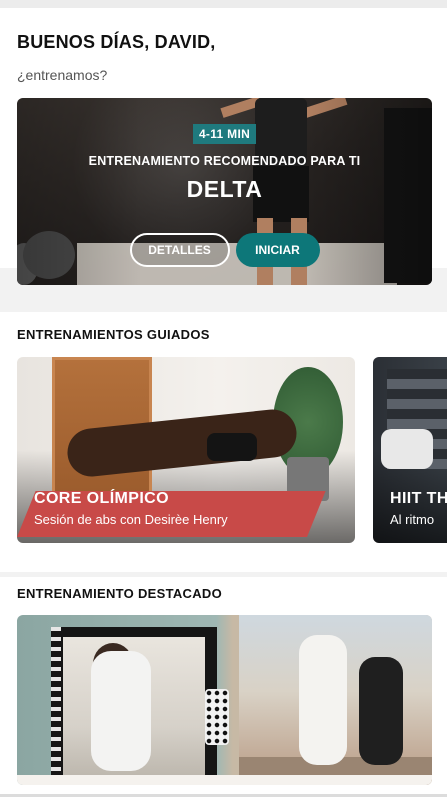  I want to click on polka-dot-sticker, so click(217, 717).